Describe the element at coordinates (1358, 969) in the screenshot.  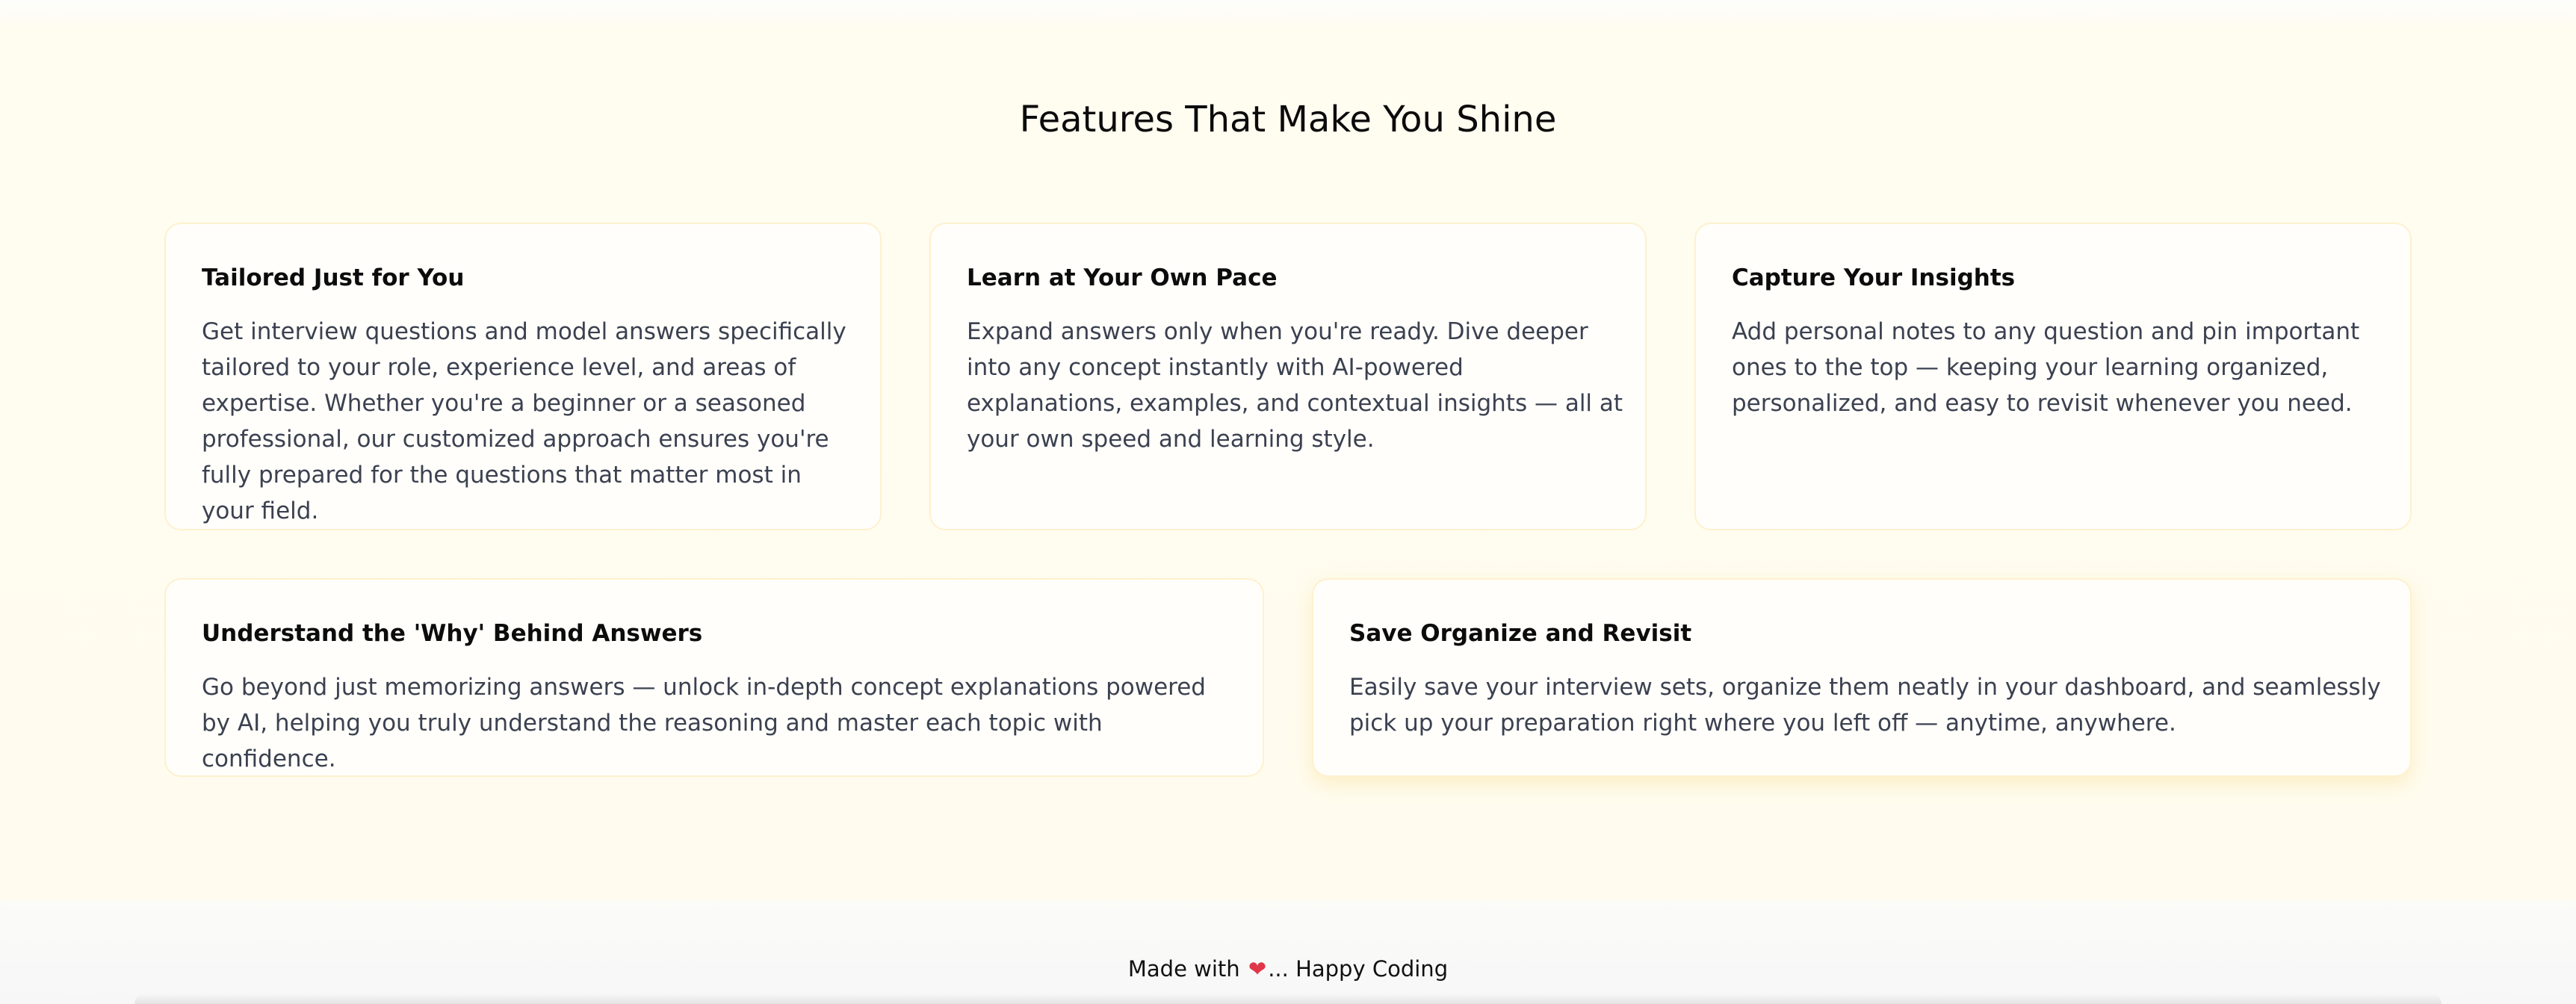
I see `footer-suffix: ... Happy Coding` at that location.